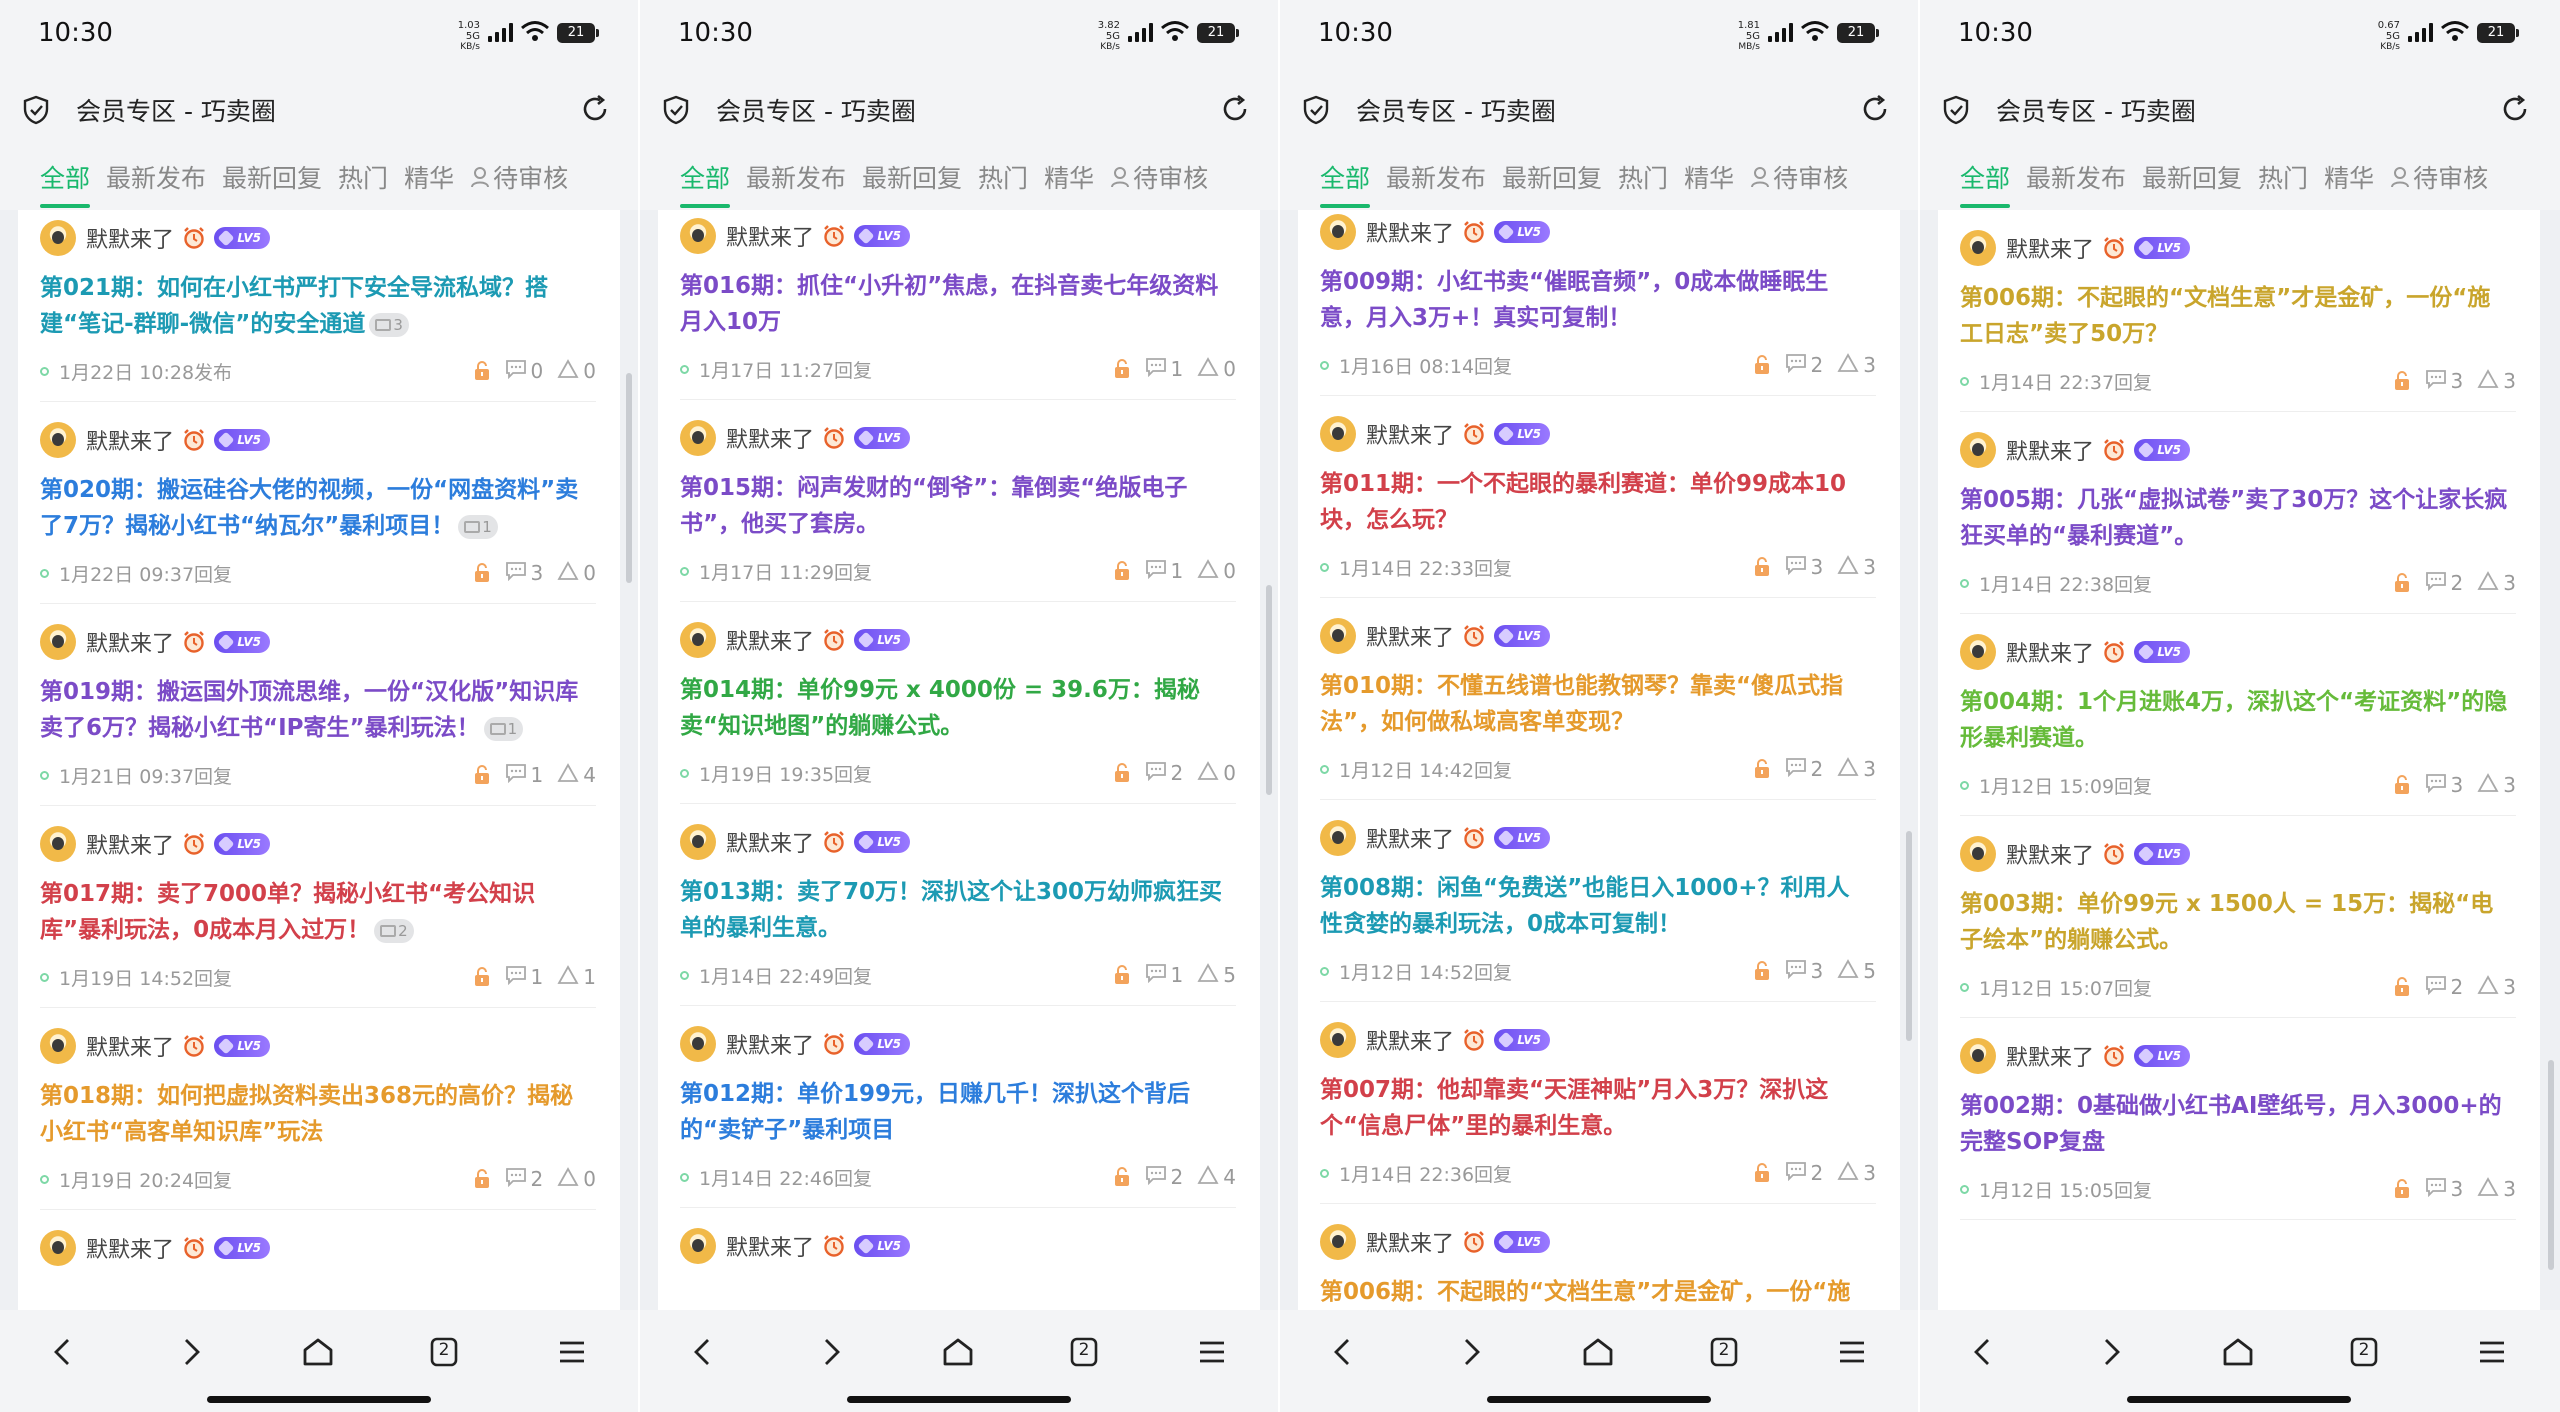  I want to click on post-title: 第004期：1个月进账4万，深扒这个“考证资料”的隐形暴利赛道。, so click(2234, 720).